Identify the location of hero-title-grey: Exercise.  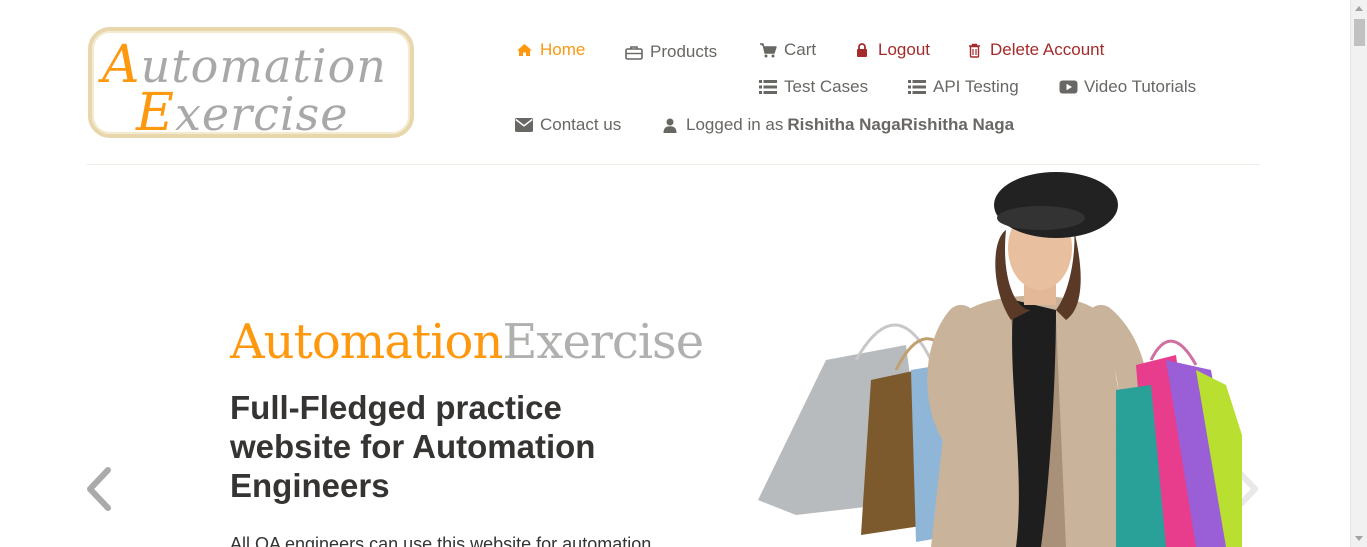
(603, 342).